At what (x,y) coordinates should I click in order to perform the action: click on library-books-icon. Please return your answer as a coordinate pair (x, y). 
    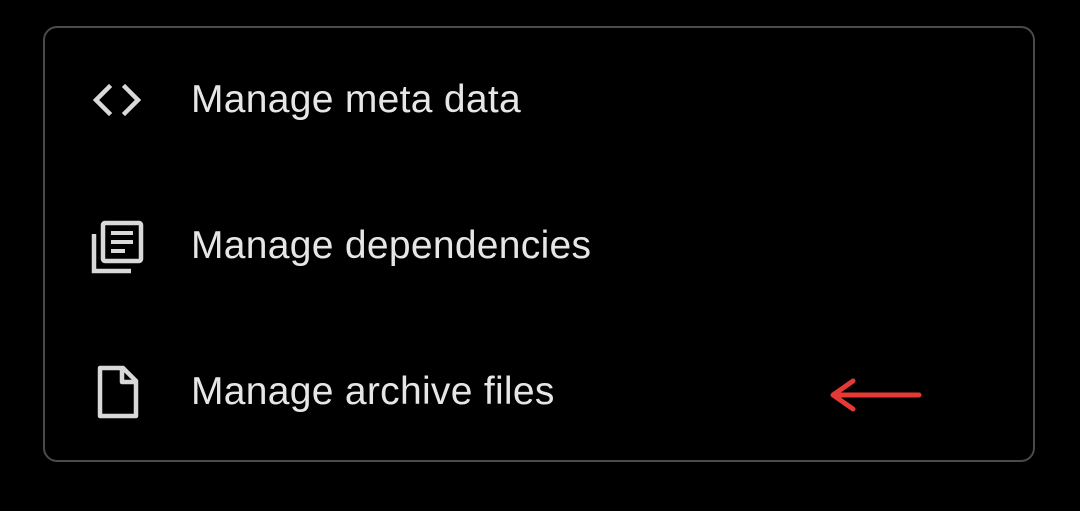
    Looking at the image, I should click on (117, 246).